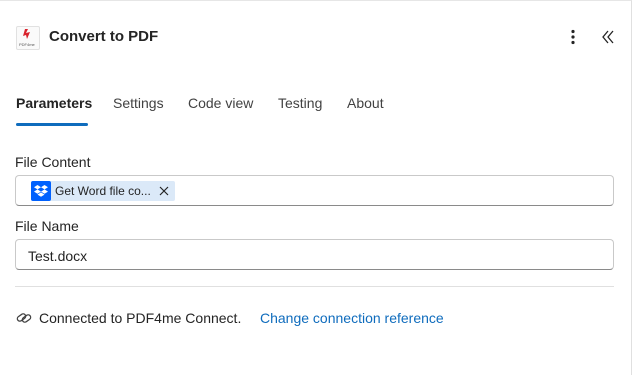 The image size is (632, 375). I want to click on change-connection-link: Change connection reference, so click(352, 318).